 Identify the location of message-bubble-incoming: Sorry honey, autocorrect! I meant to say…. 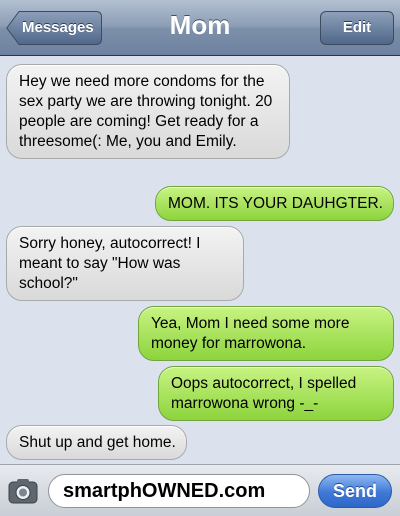
(125, 263).